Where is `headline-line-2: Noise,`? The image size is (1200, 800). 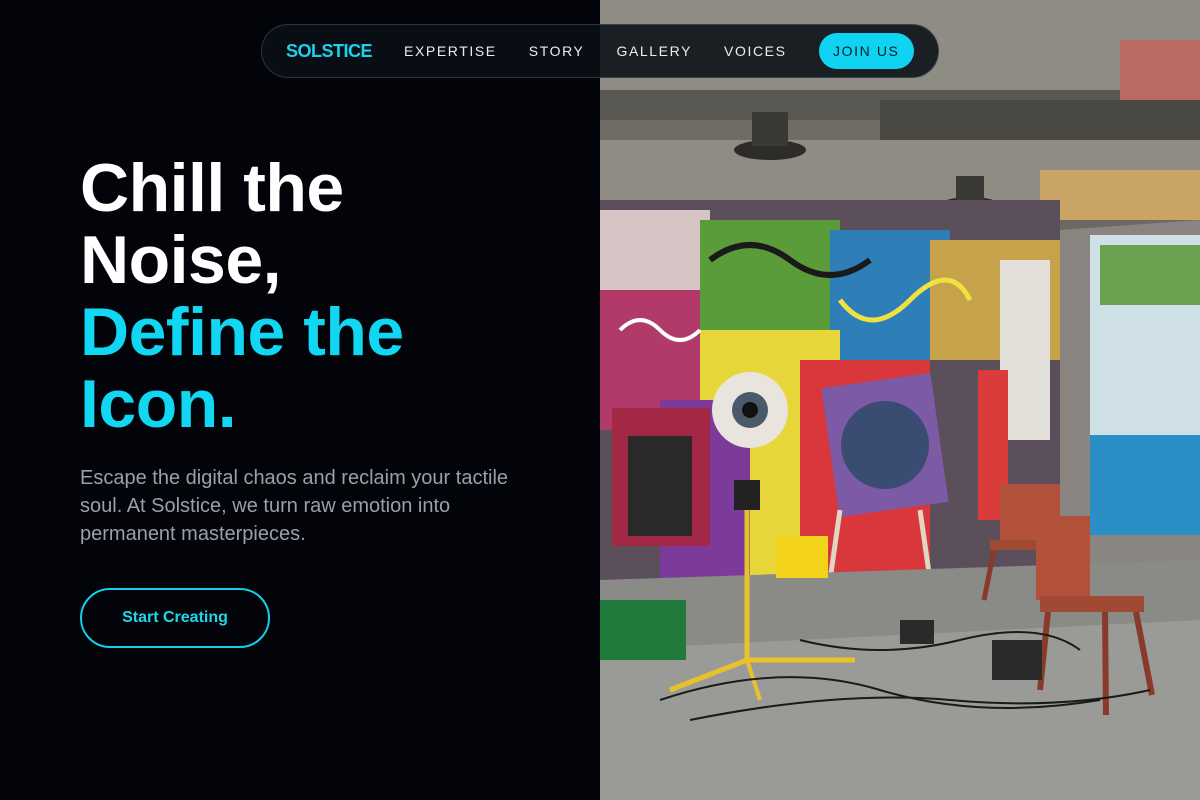 headline-line-2: Noise, is located at coordinates (181, 260).